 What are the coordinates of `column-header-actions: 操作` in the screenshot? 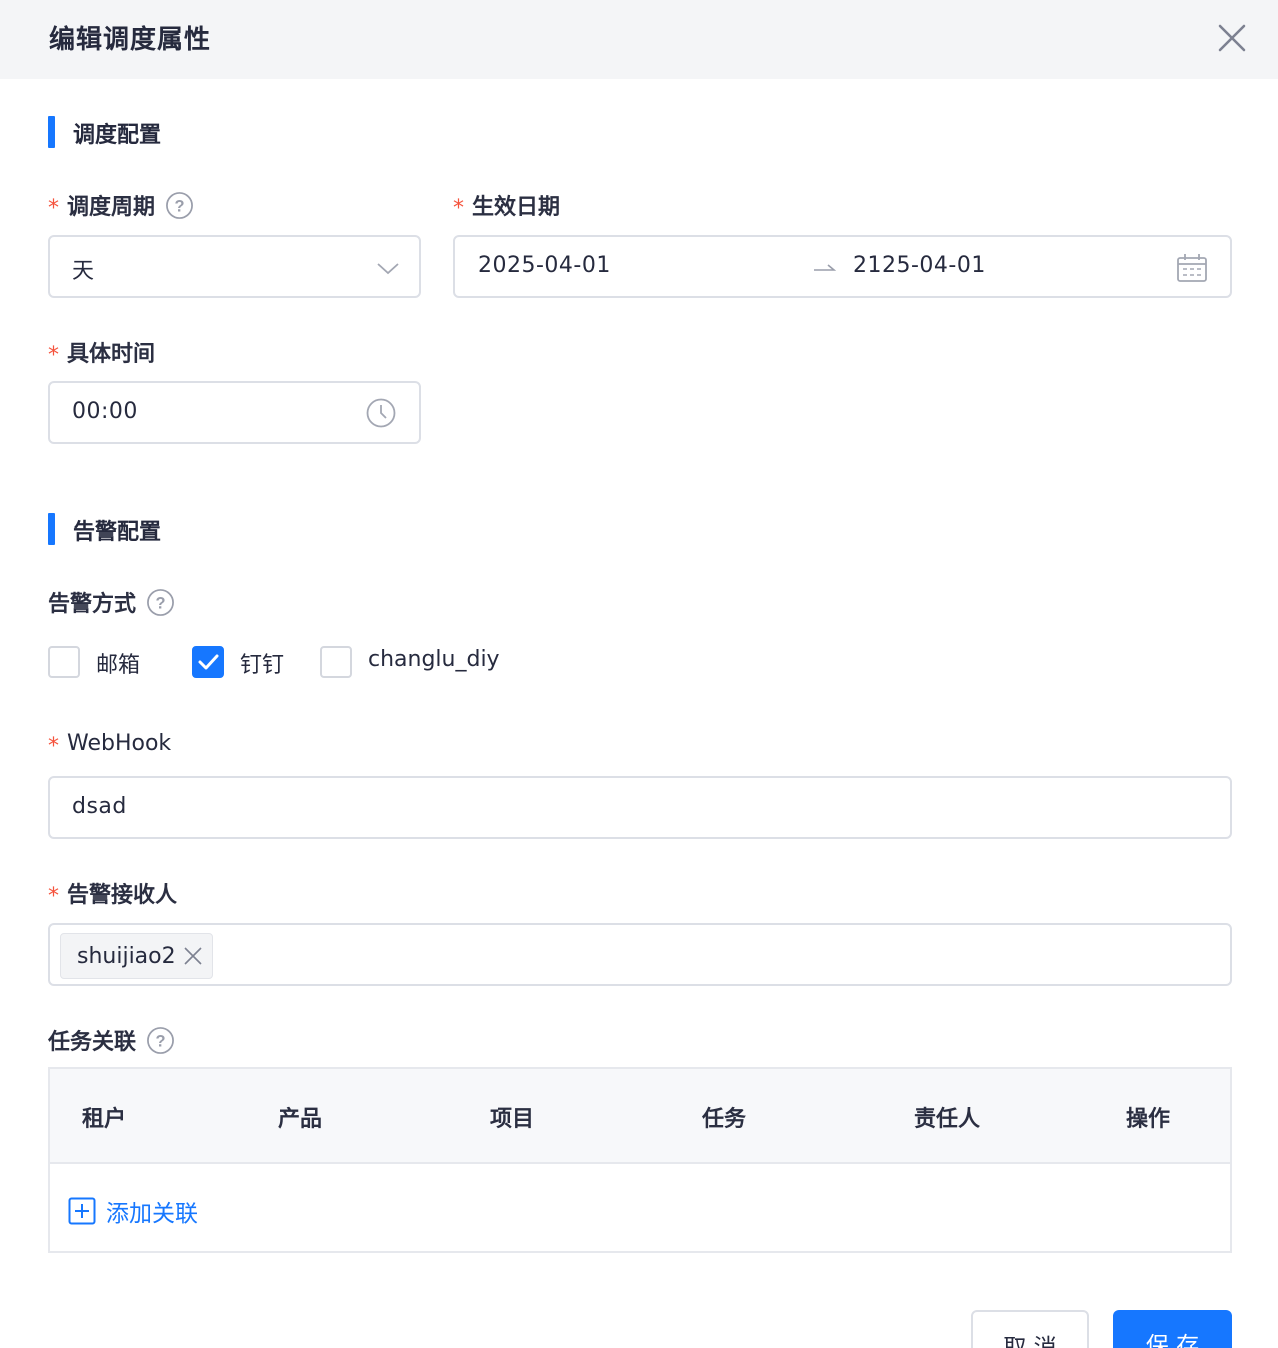 It's located at (1148, 1119).